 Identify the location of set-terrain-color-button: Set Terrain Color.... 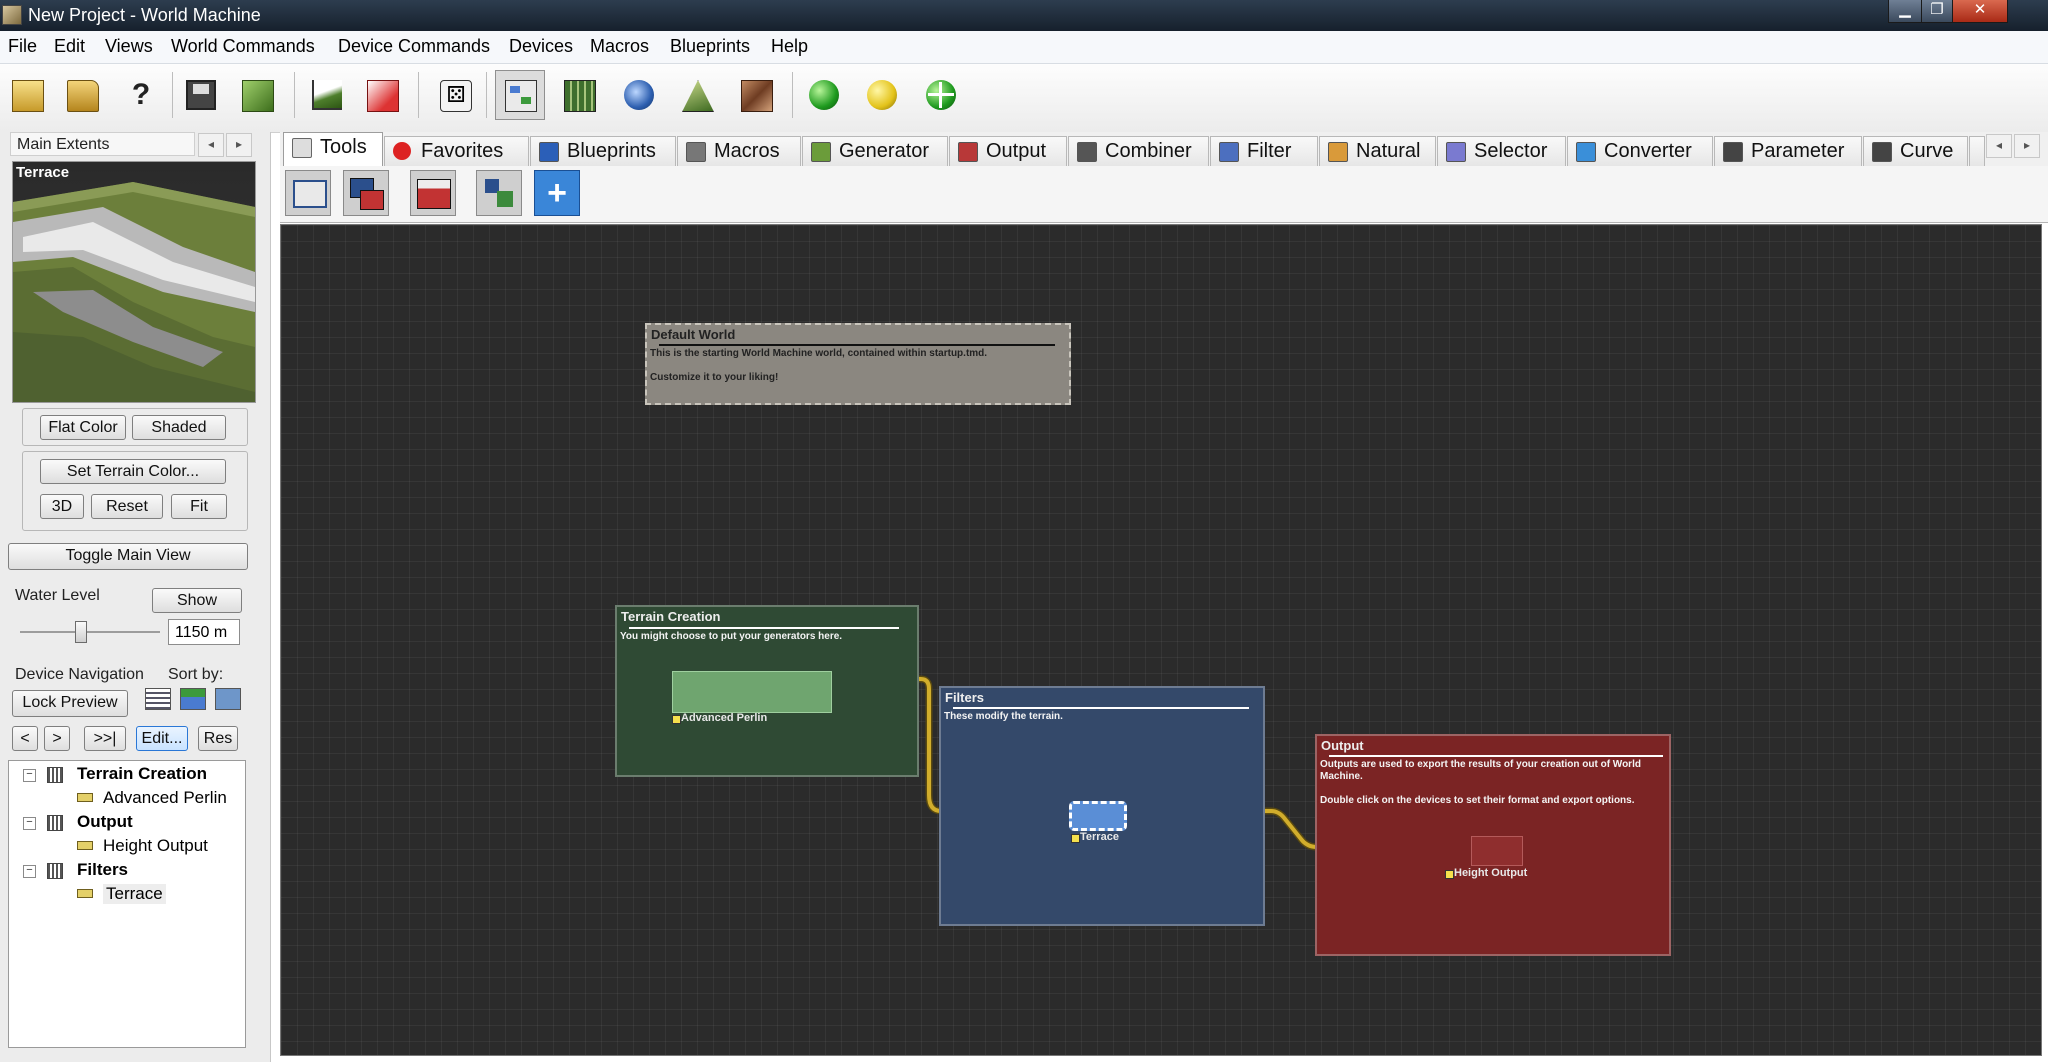
(133, 471).